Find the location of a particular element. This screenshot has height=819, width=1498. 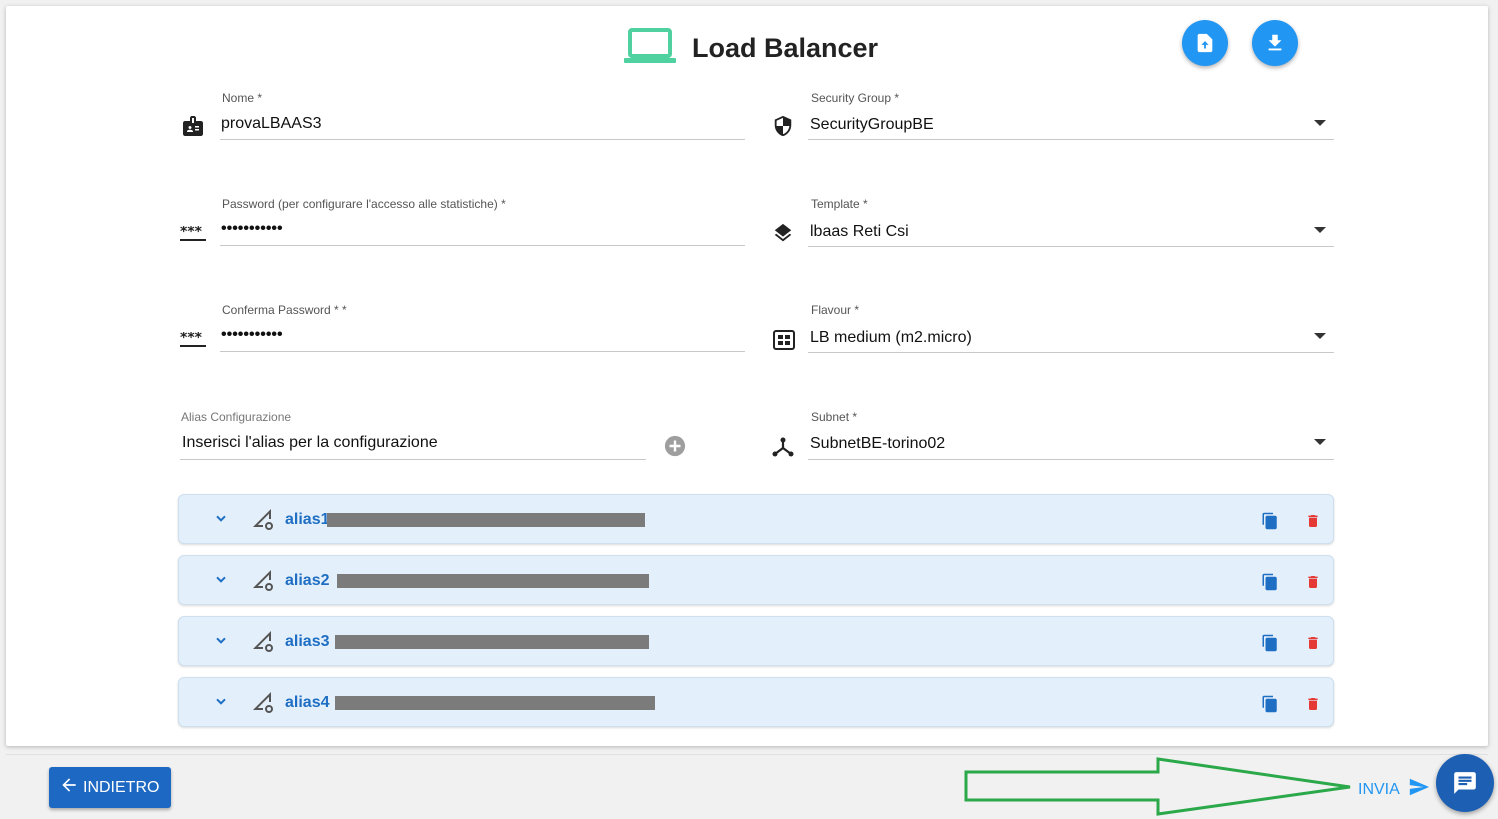

subnet-label: Subnet * is located at coordinates (834, 417).